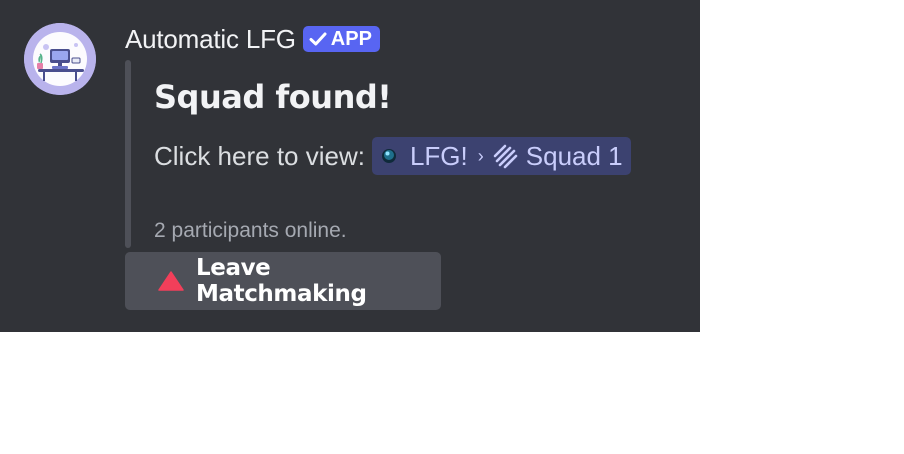  I want to click on bot-avatar, so click(60, 59).